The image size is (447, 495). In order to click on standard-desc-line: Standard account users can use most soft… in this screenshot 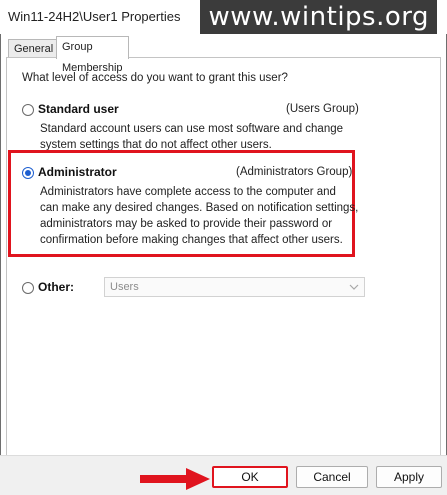, I will do `click(192, 129)`.